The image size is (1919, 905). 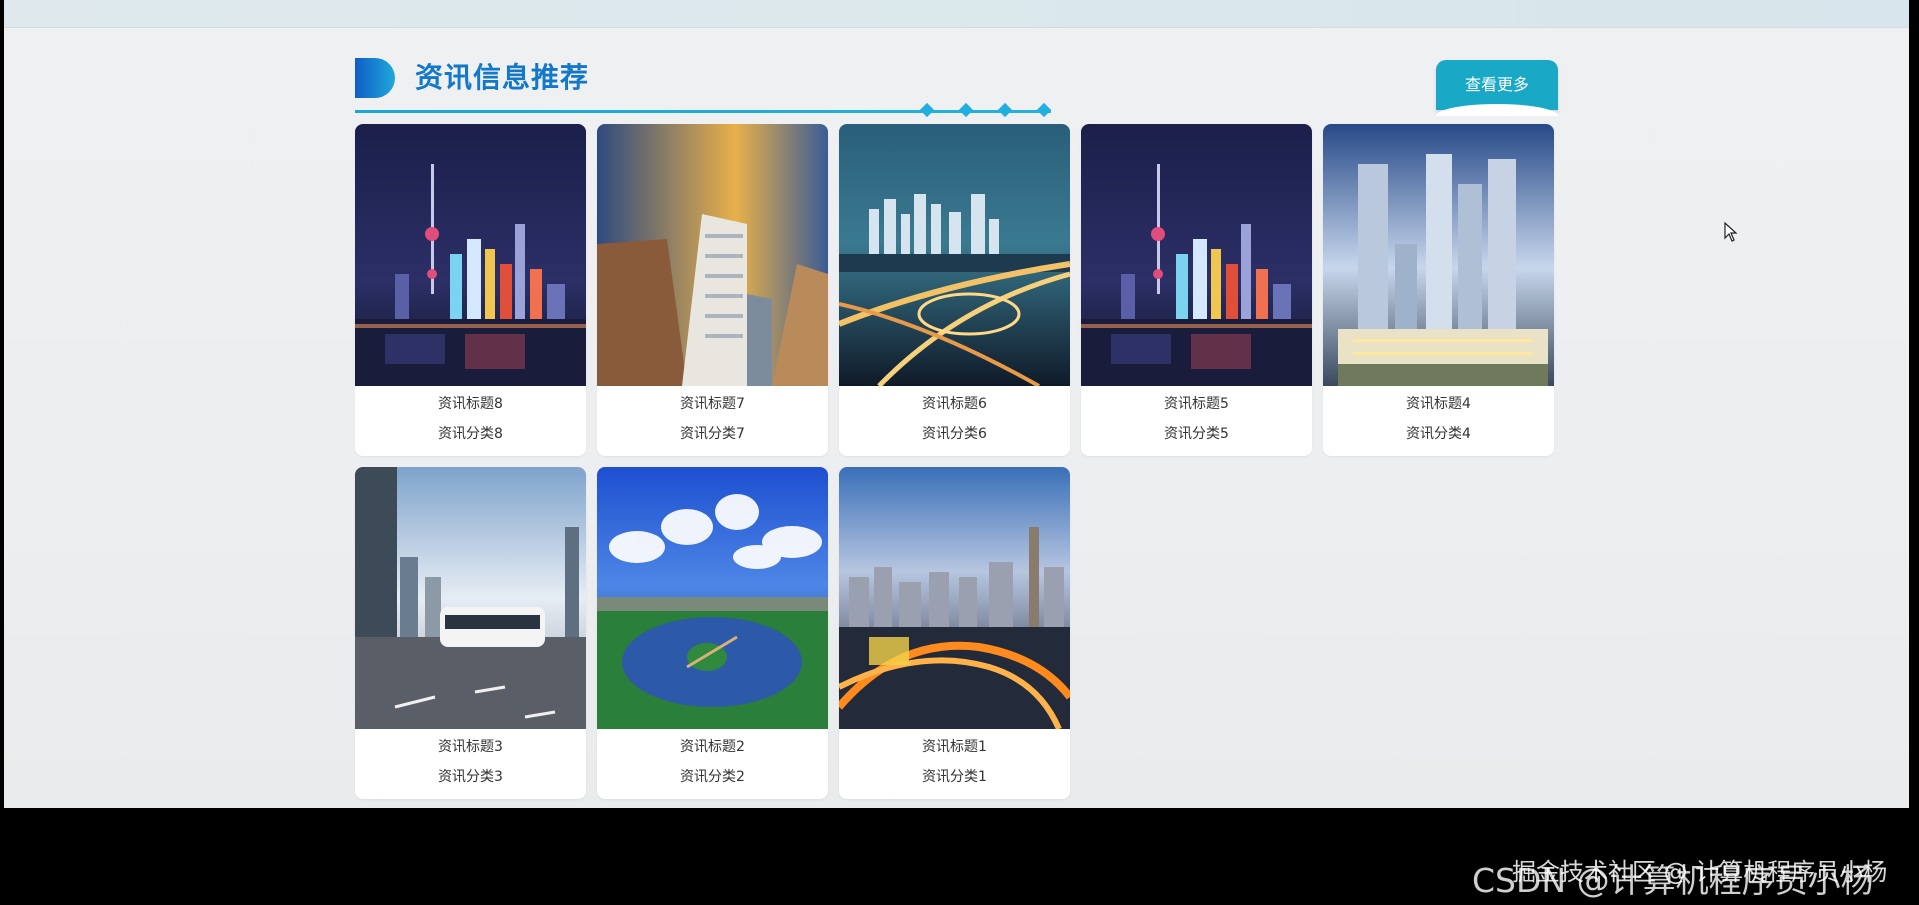 What do you see at coordinates (712, 777) in the screenshot?
I see `news-category: 资讯分类2` at bounding box center [712, 777].